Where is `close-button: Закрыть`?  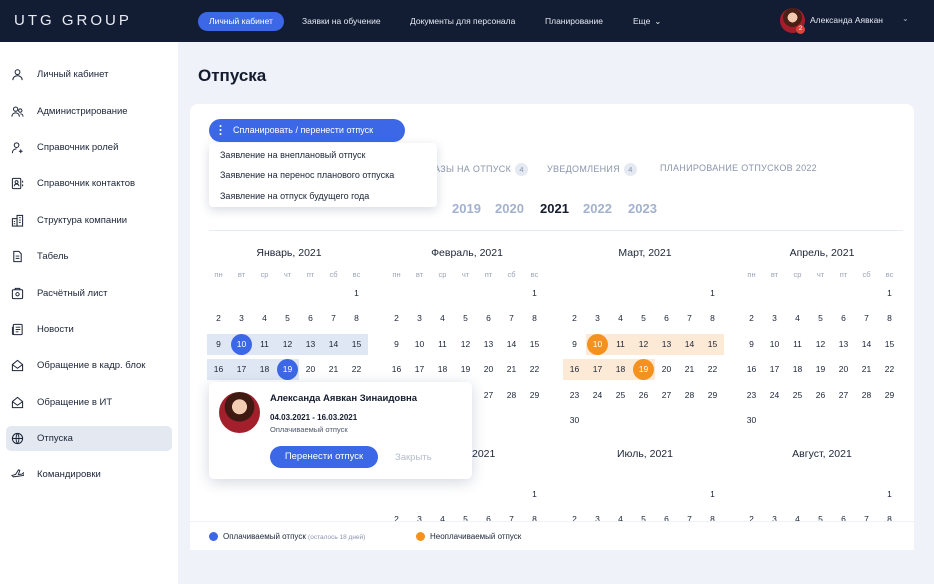 close-button: Закрыть is located at coordinates (413, 457).